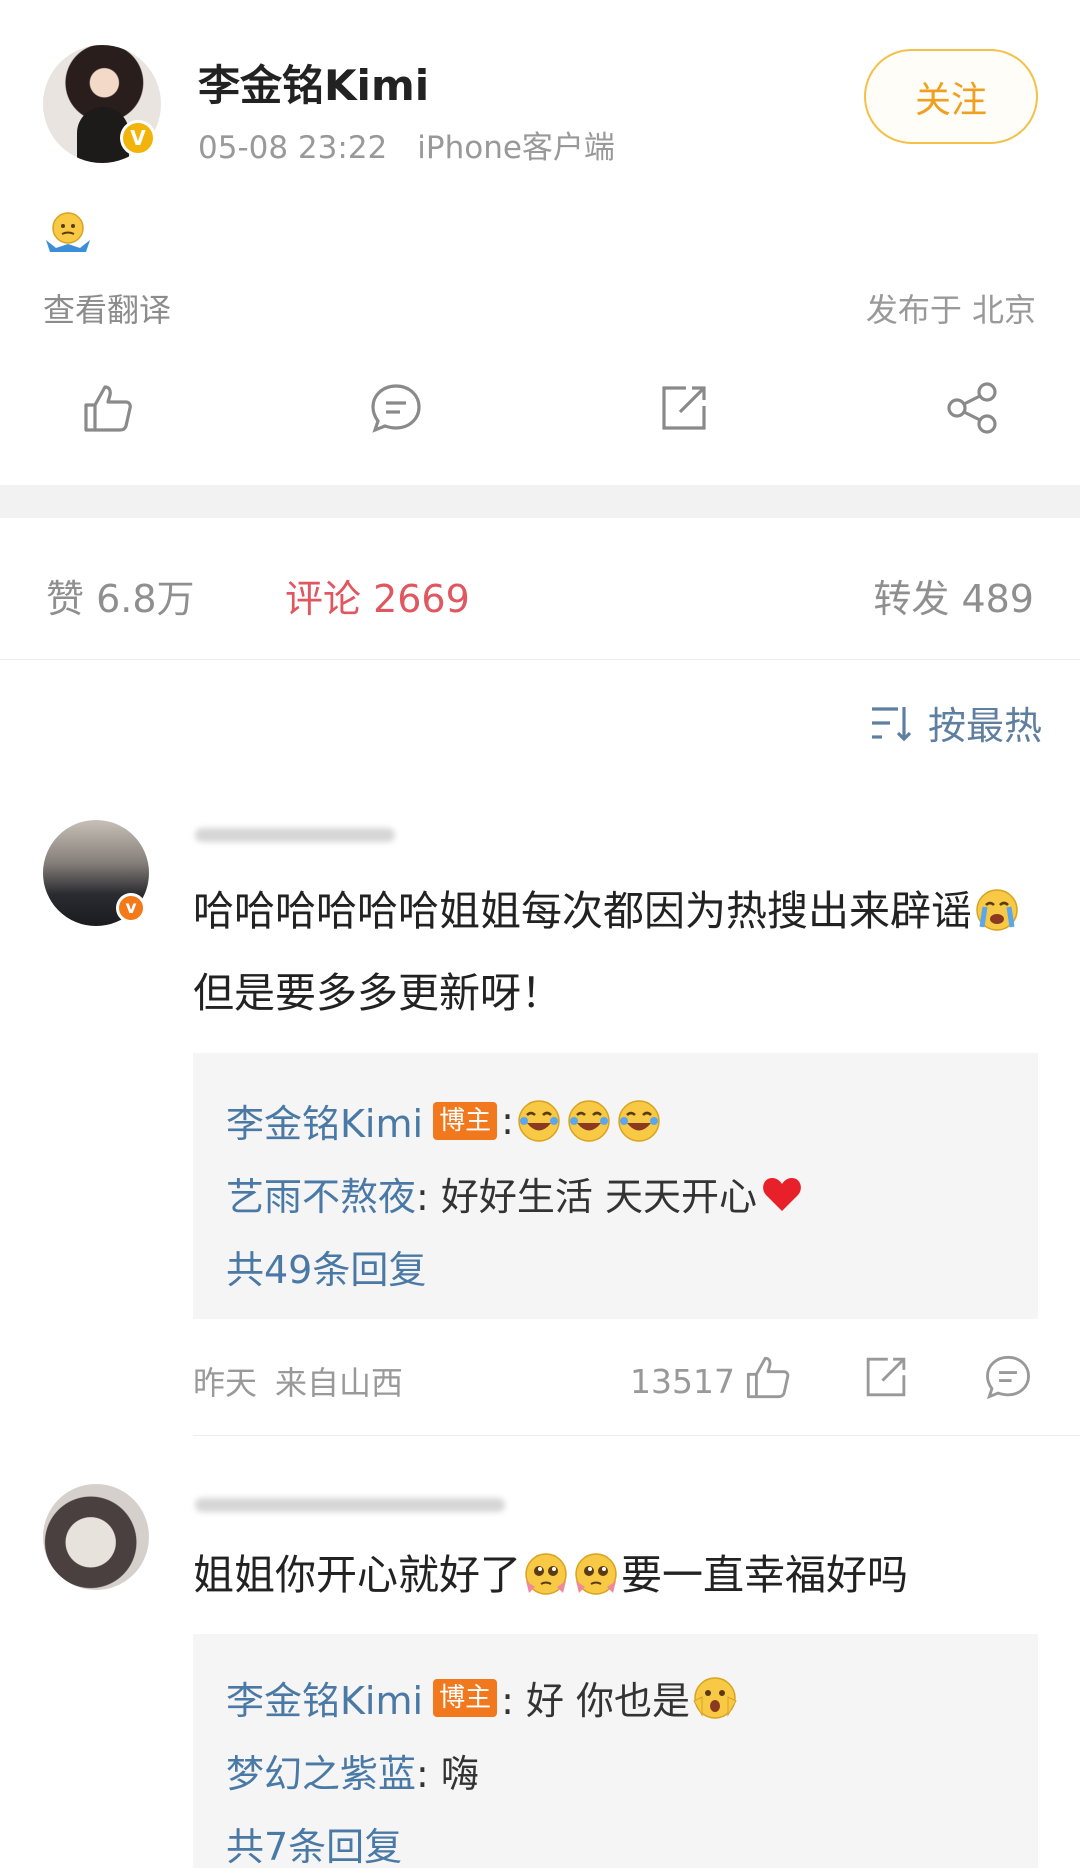 The width and height of the screenshot is (1080, 1868). What do you see at coordinates (326, 1266) in the screenshot?
I see `more-replies-link: 共49条回复` at bounding box center [326, 1266].